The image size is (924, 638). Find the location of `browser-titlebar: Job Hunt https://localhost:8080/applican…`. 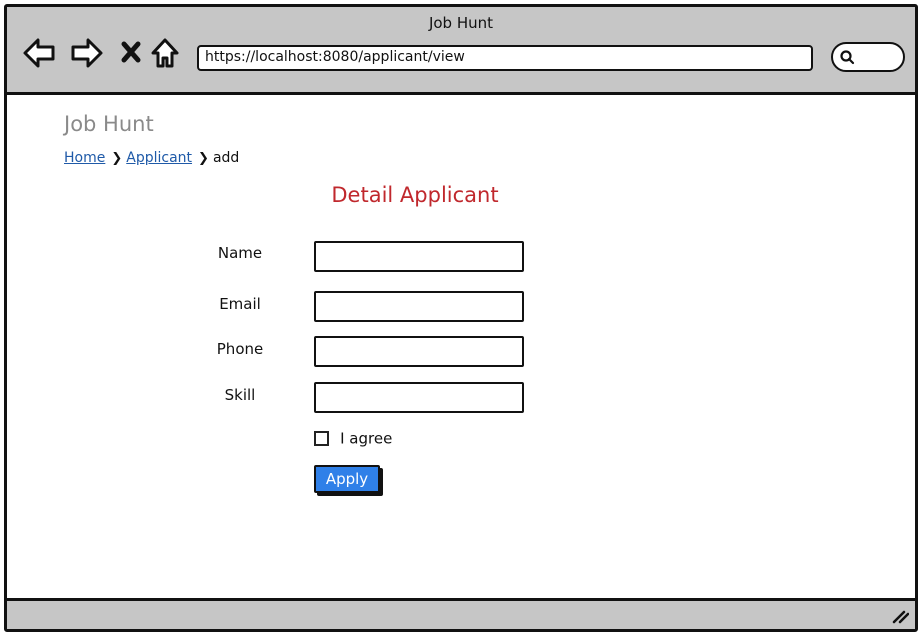

browser-titlebar: Job Hunt https://localhost:8080/applican… is located at coordinates (461, 51).